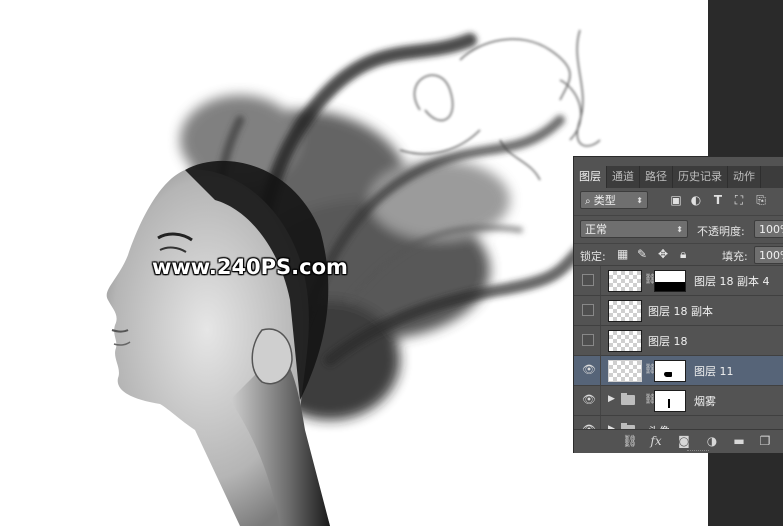 The width and height of the screenshot is (783, 526). I want to click on blend-mode-value: 正常, so click(596, 229).